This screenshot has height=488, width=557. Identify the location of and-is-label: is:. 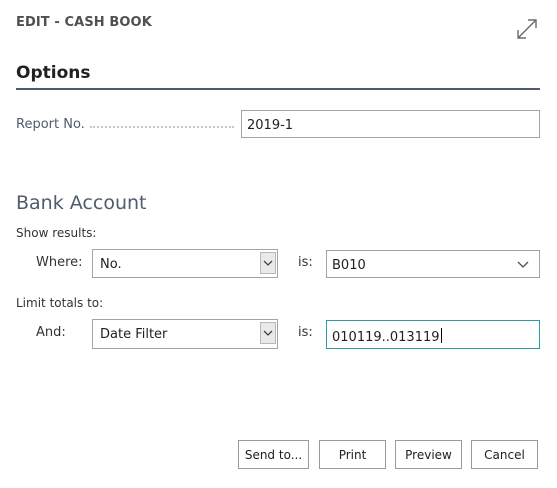
(305, 332).